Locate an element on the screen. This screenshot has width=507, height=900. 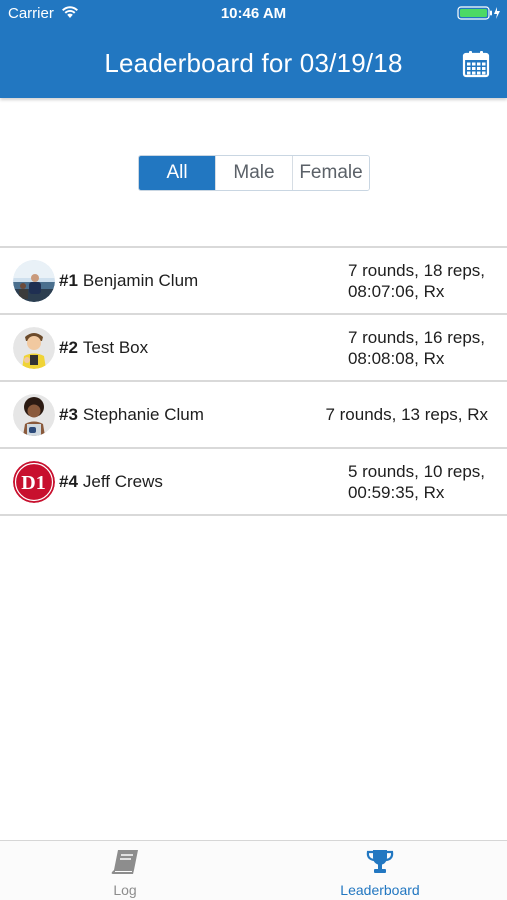
score-line: 7 rounds, 13 reps, Rx is located at coordinates (406, 414).